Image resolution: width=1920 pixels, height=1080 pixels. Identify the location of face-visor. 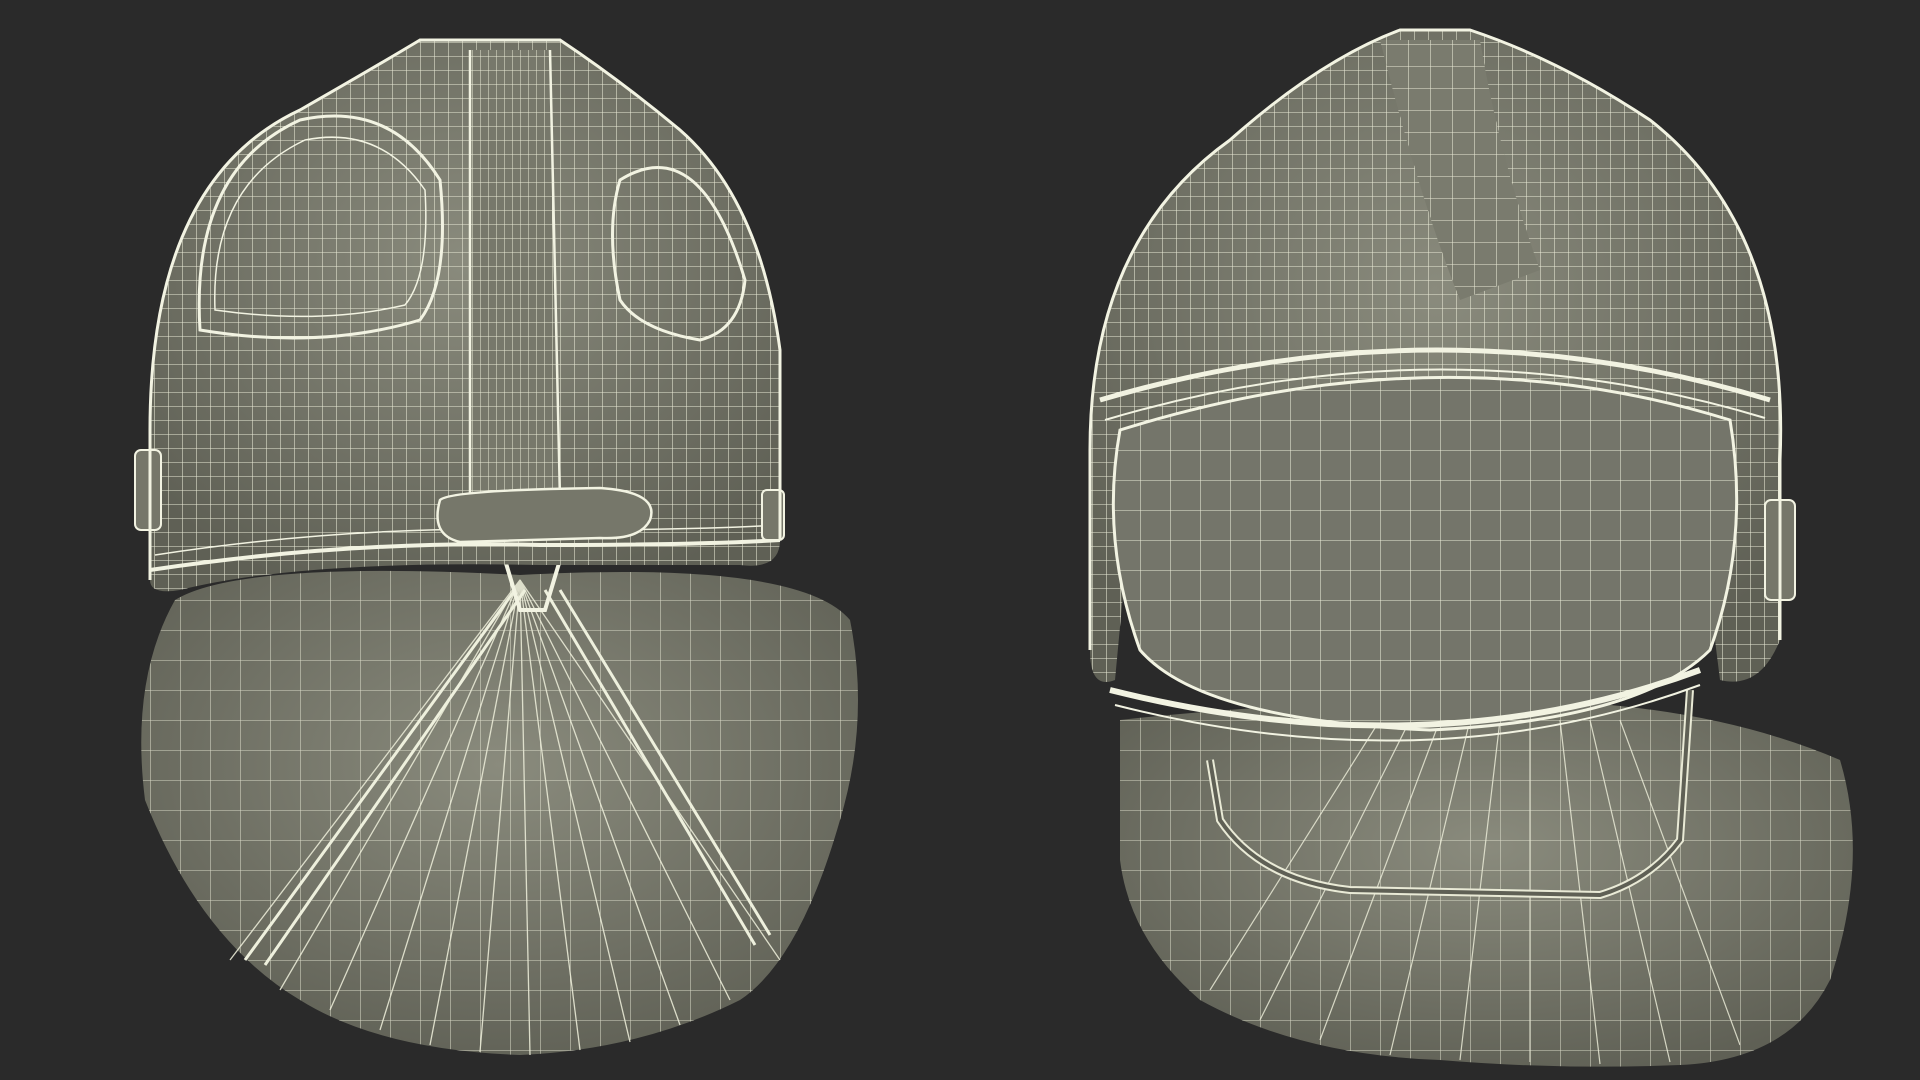
(1424, 558).